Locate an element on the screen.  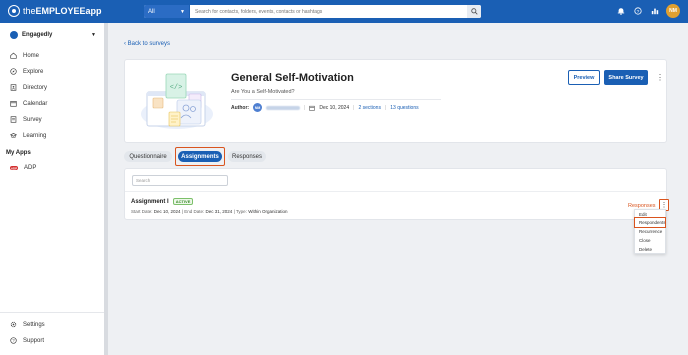
bell-icon is located at coordinates (621, 11).